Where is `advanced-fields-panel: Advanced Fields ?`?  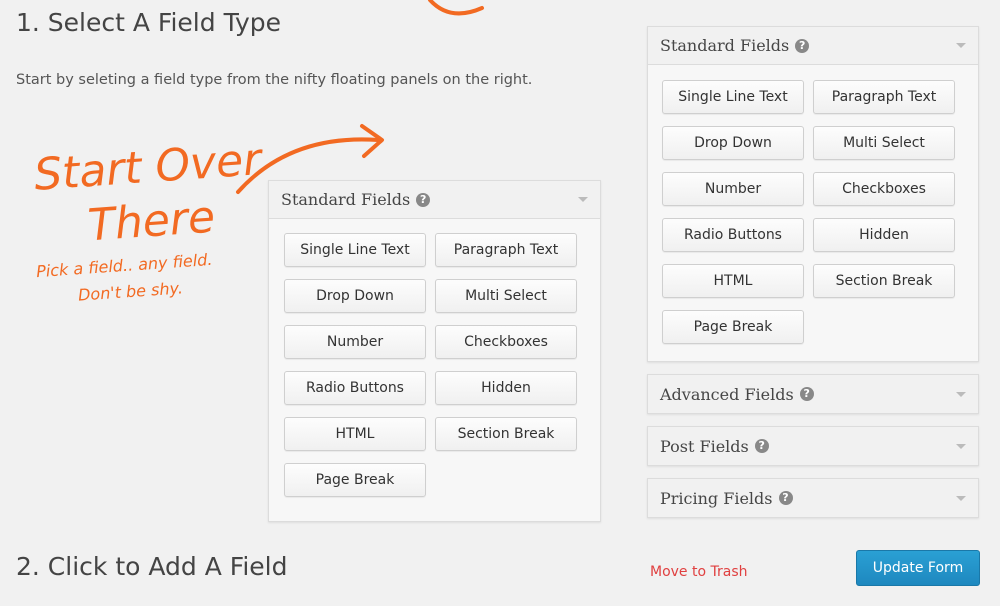
advanced-fields-panel: Advanced Fields ? is located at coordinates (813, 394).